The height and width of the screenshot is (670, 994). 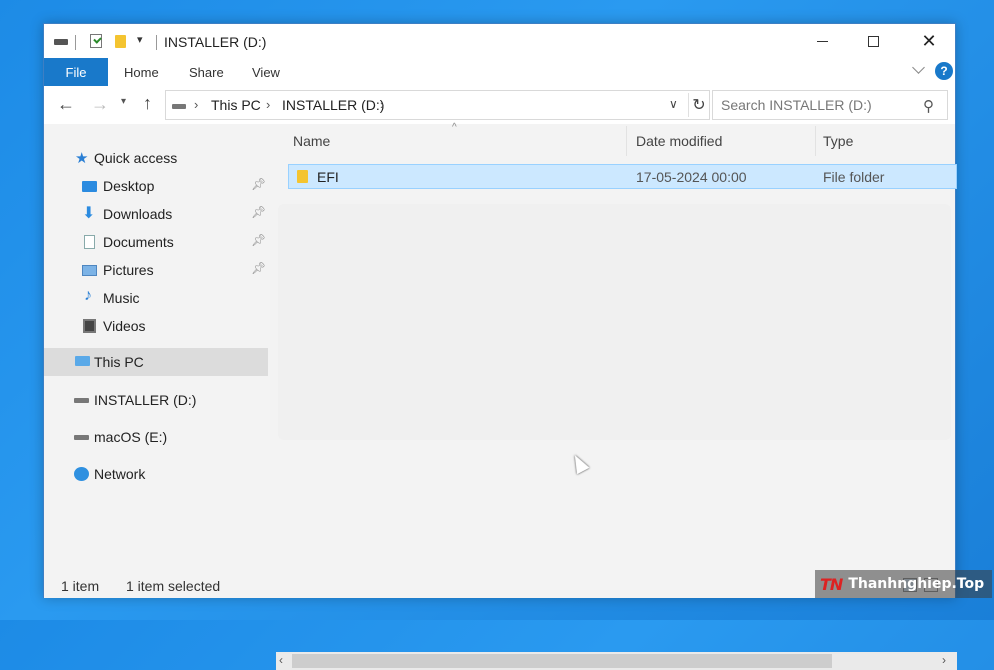 What do you see at coordinates (138, 242) in the screenshot?
I see `sidebar-item-label: Documents` at bounding box center [138, 242].